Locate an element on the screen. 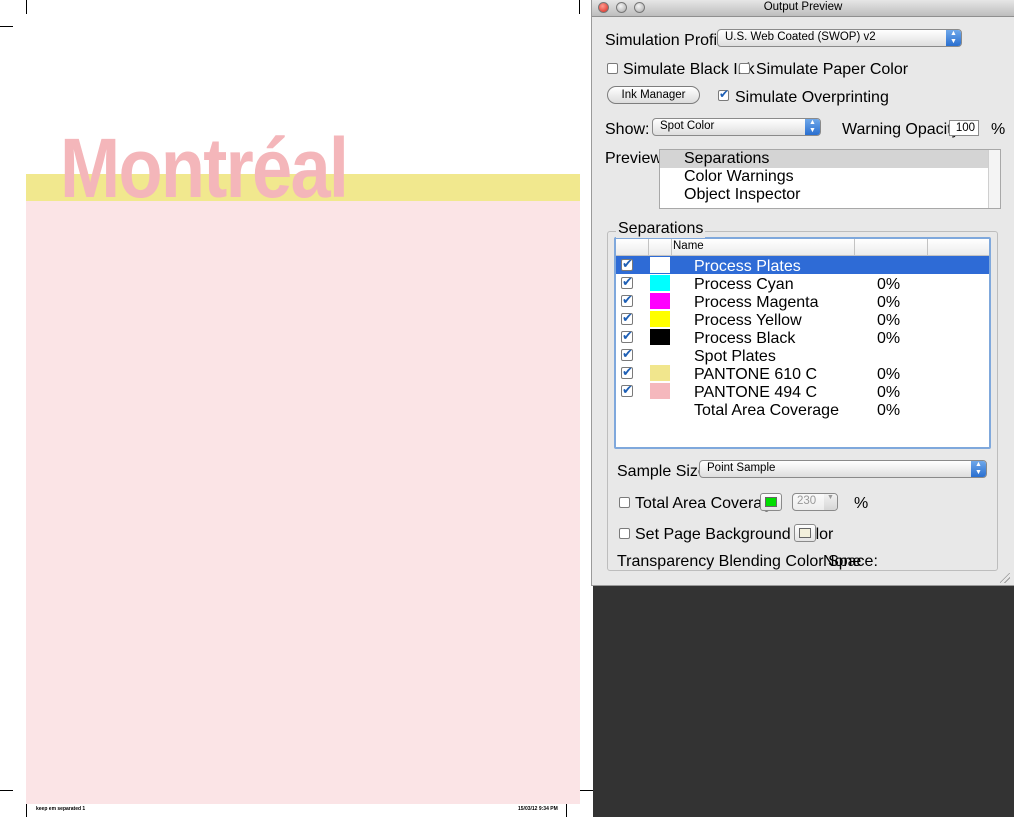 The image size is (1014, 817). show-label: Show: is located at coordinates (627, 129).